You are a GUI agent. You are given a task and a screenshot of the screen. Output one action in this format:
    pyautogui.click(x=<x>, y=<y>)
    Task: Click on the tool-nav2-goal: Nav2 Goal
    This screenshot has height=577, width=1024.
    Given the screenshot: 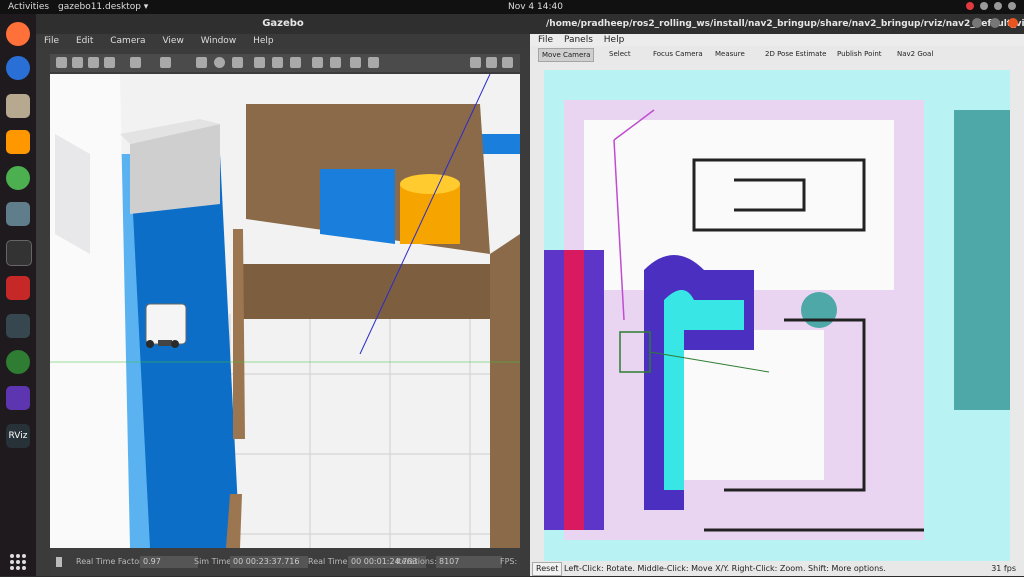 What is the action you would take?
    pyautogui.click(x=915, y=54)
    